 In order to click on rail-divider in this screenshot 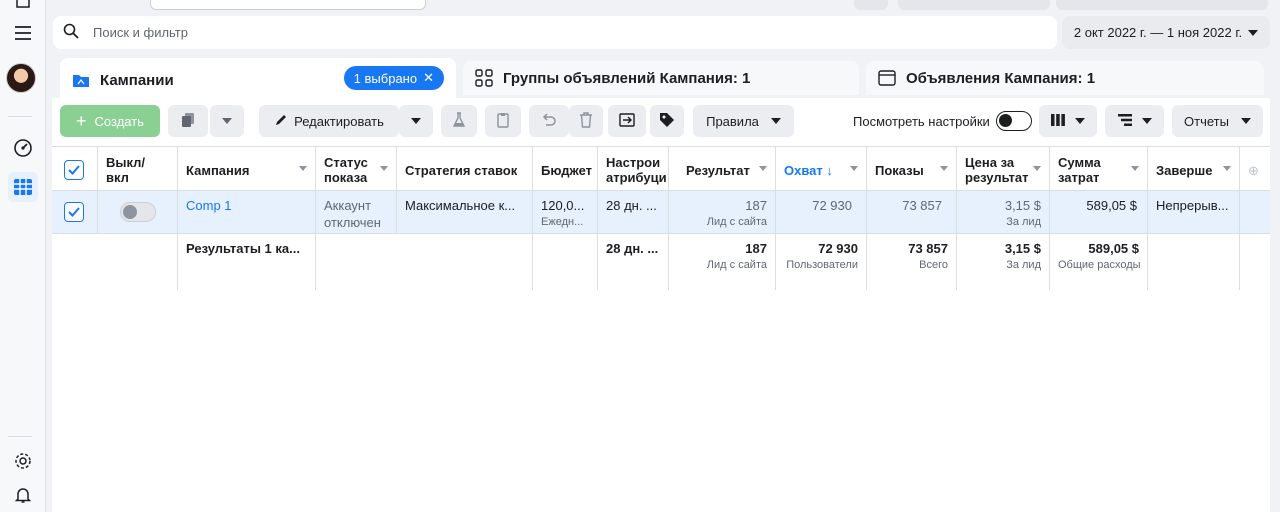, I will do `click(20, 116)`.